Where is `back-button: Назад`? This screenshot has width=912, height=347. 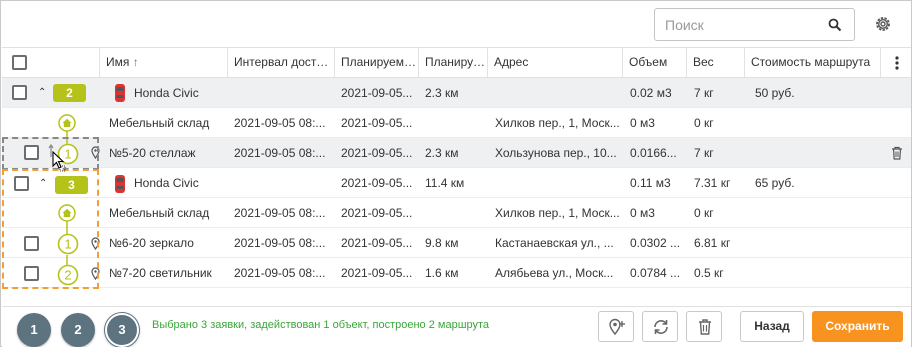
back-button: Назад is located at coordinates (772, 326).